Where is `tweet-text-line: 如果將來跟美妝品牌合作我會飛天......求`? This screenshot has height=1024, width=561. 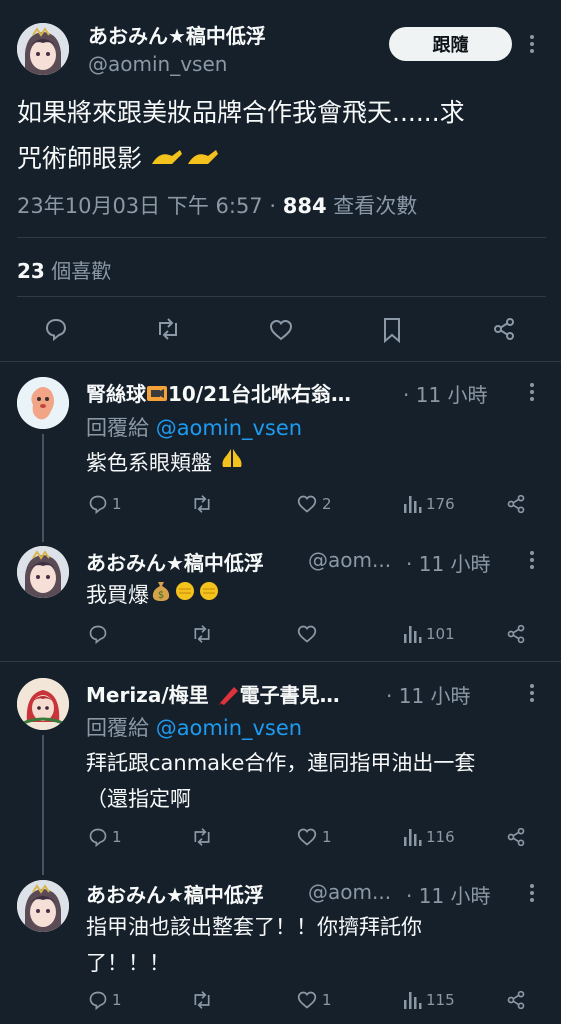 tweet-text-line: 如果將來跟美妝品牌合作我會飛天......求 is located at coordinates (241, 112).